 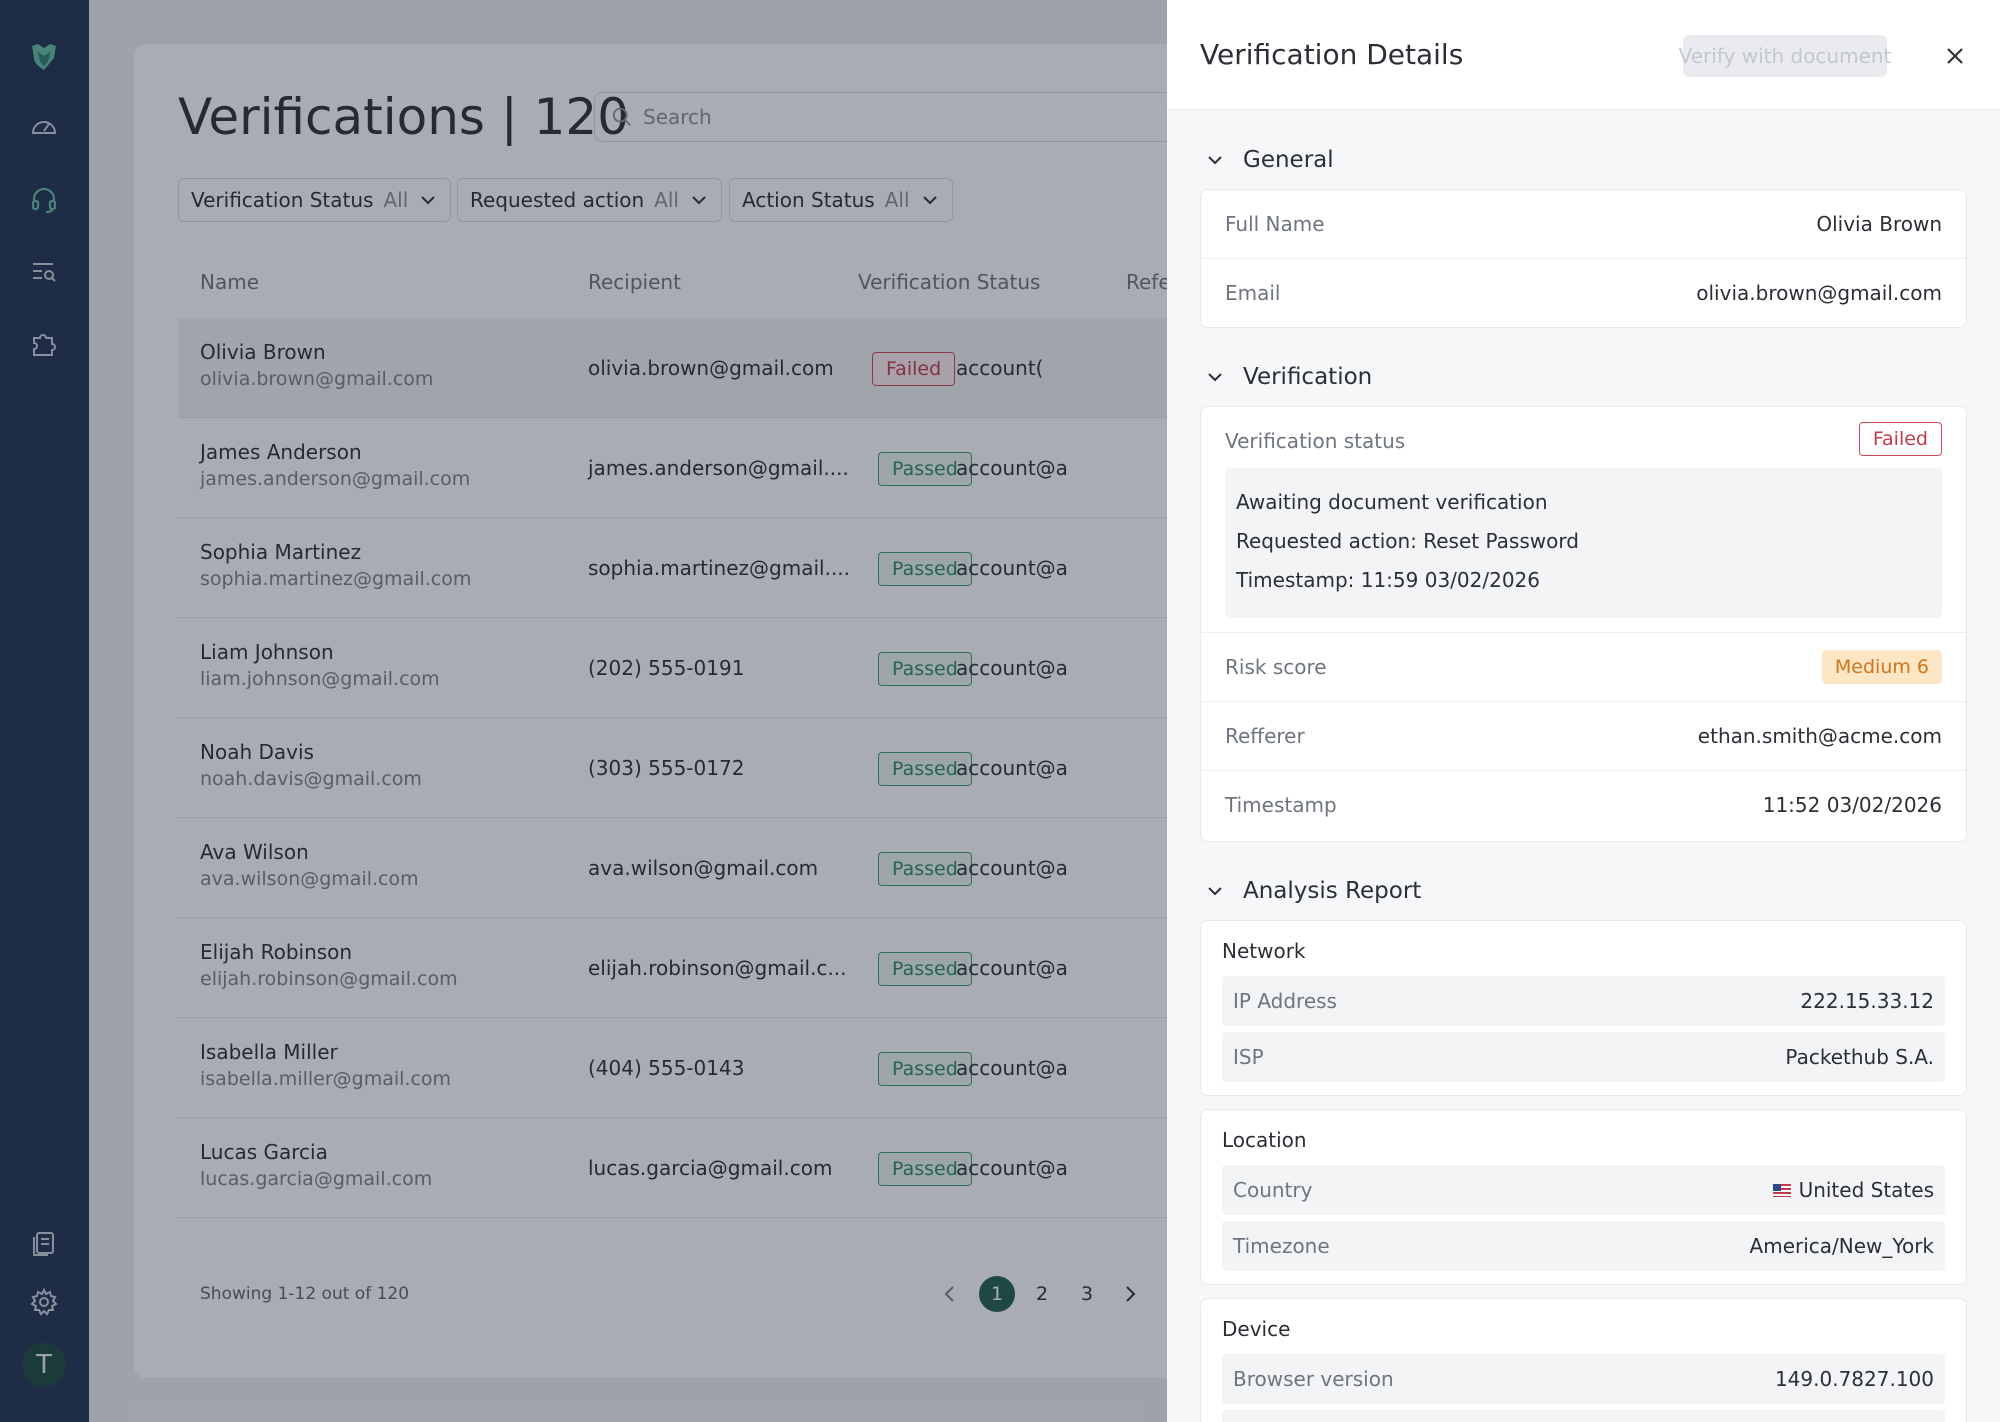 What do you see at coordinates (1265, 736) in the screenshot?
I see `referrer-label: Refferer` at bounding box center [1265, 736].